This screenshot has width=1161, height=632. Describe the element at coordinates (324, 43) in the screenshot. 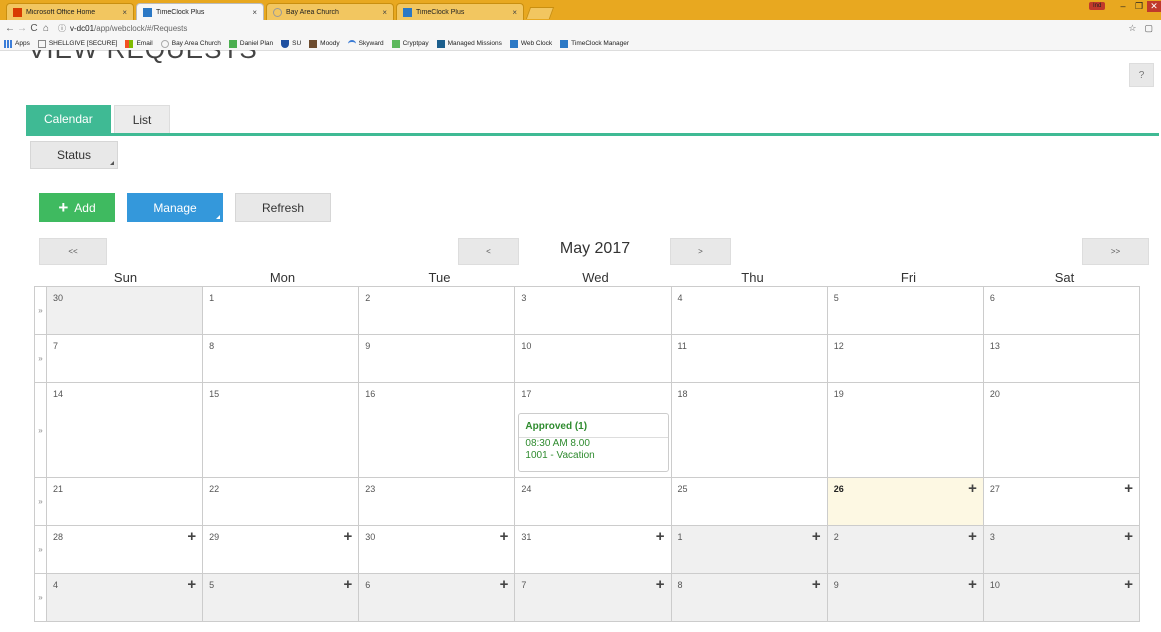

I see `bookmark-item: Moody` at that location.